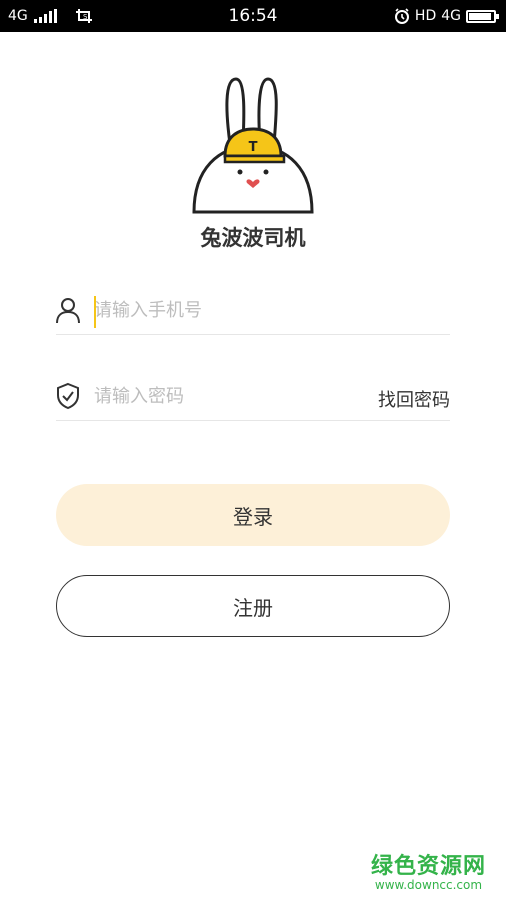  What do you see at coordinates (95, 312) in the screenshot?
I see `text-caret` at bounding box center [95, 312].